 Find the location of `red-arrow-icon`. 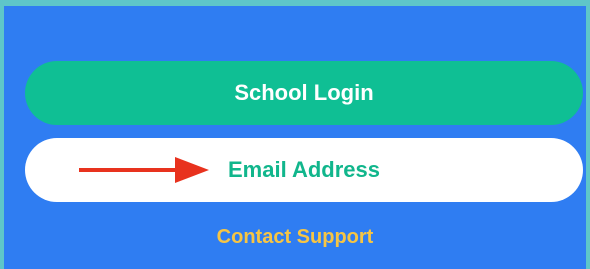

red-arrow-icon is located at coordinates (144, 170).